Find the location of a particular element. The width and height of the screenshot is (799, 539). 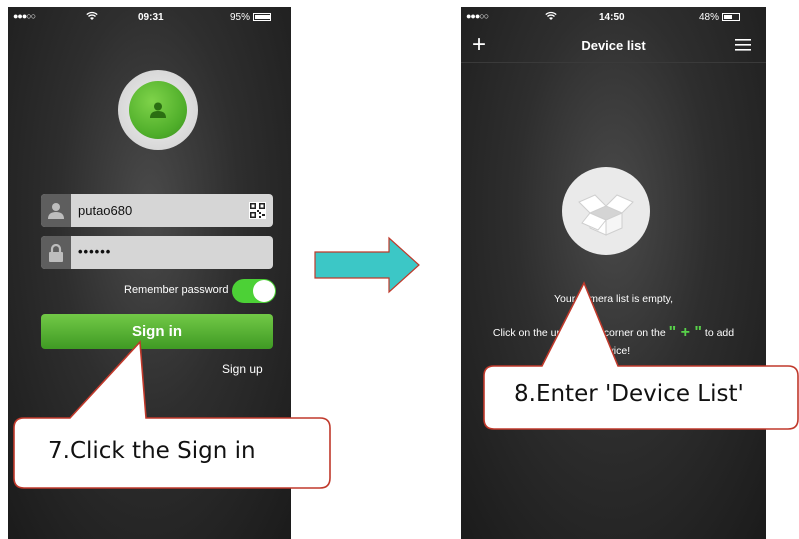

username-field: putao680 is located at coordinates (157, 210).